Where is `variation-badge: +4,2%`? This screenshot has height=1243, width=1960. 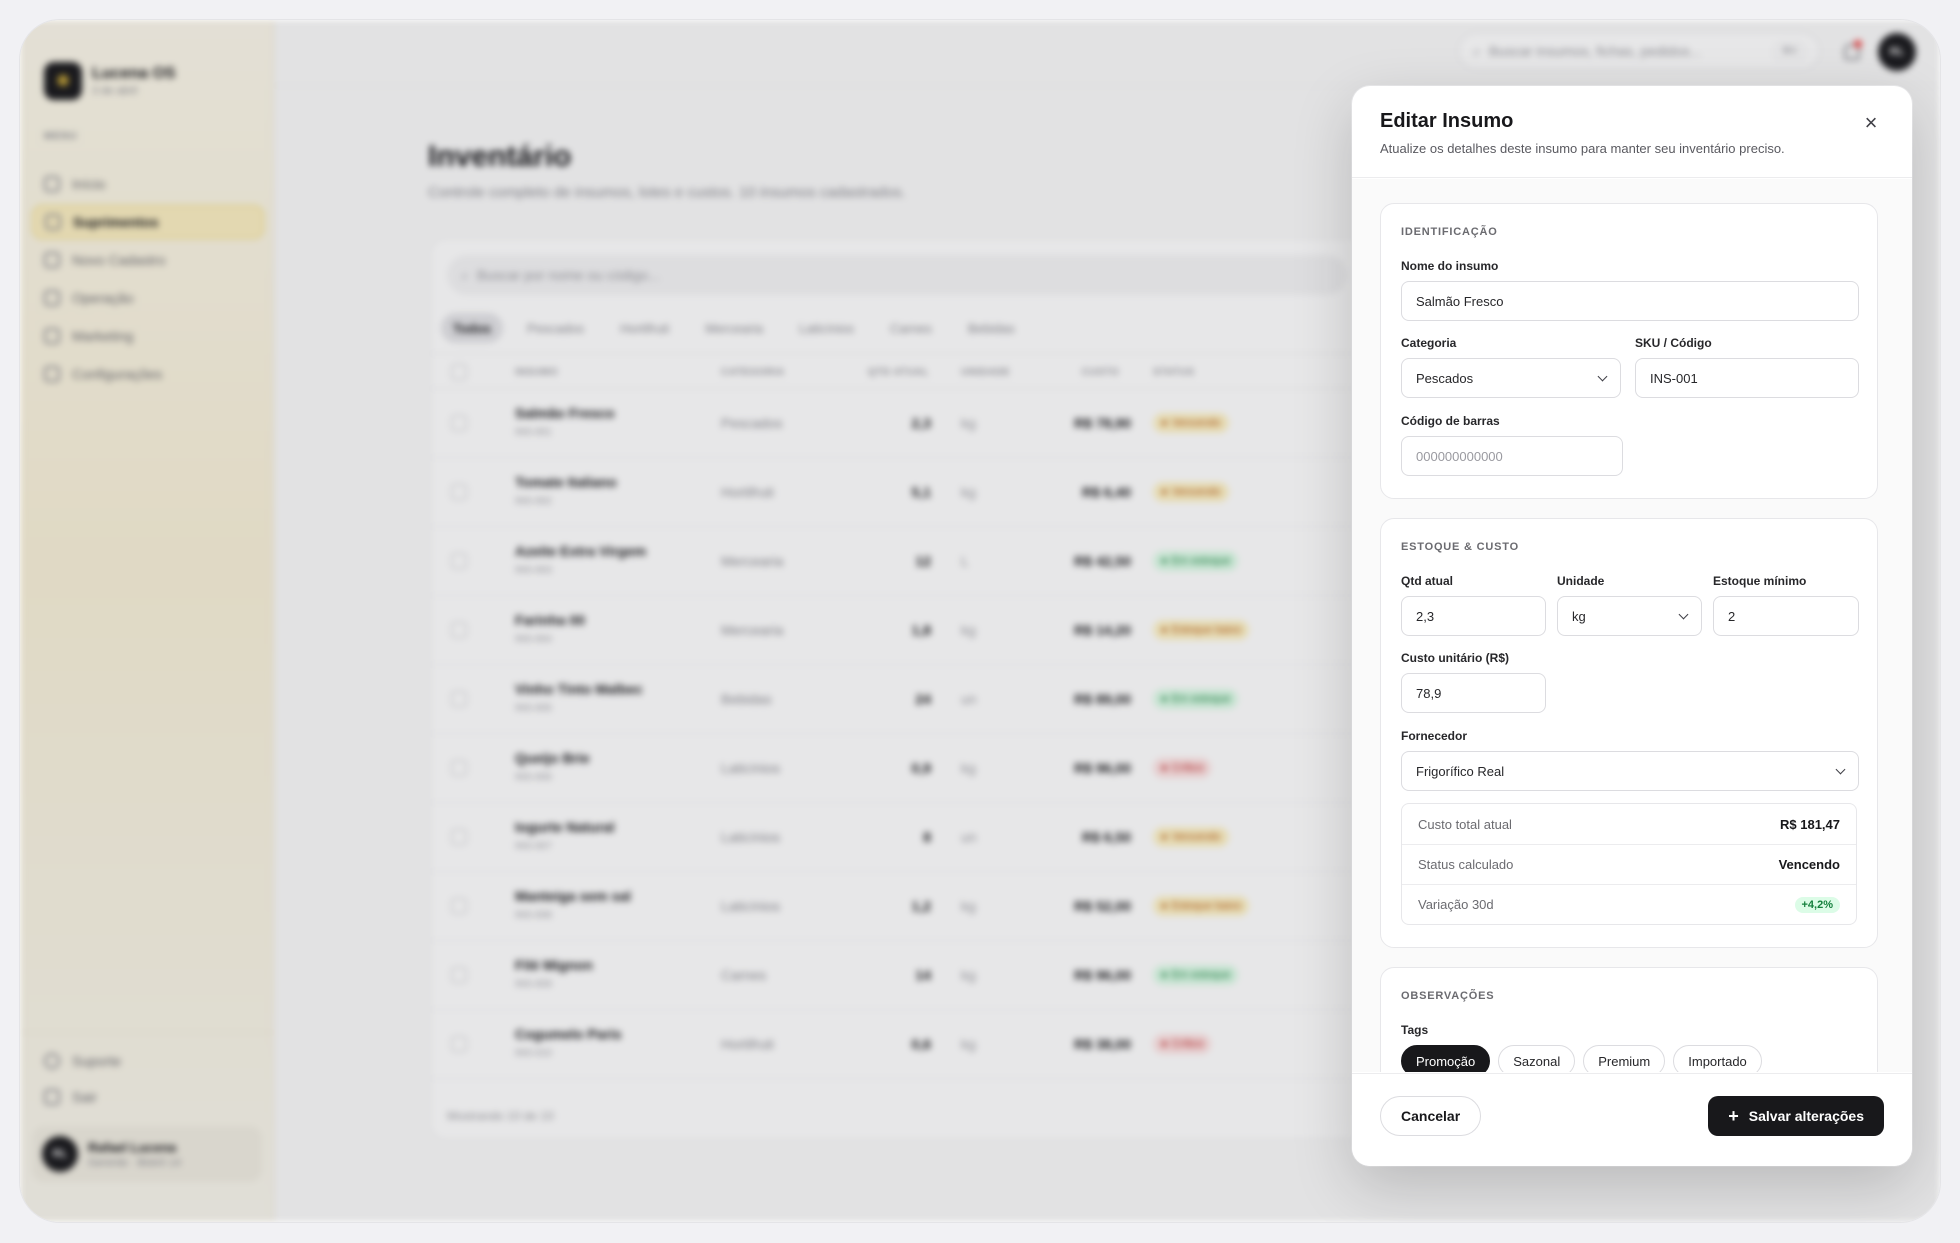
variation-badge: +4,2% is located at coordinates (1817, 904).